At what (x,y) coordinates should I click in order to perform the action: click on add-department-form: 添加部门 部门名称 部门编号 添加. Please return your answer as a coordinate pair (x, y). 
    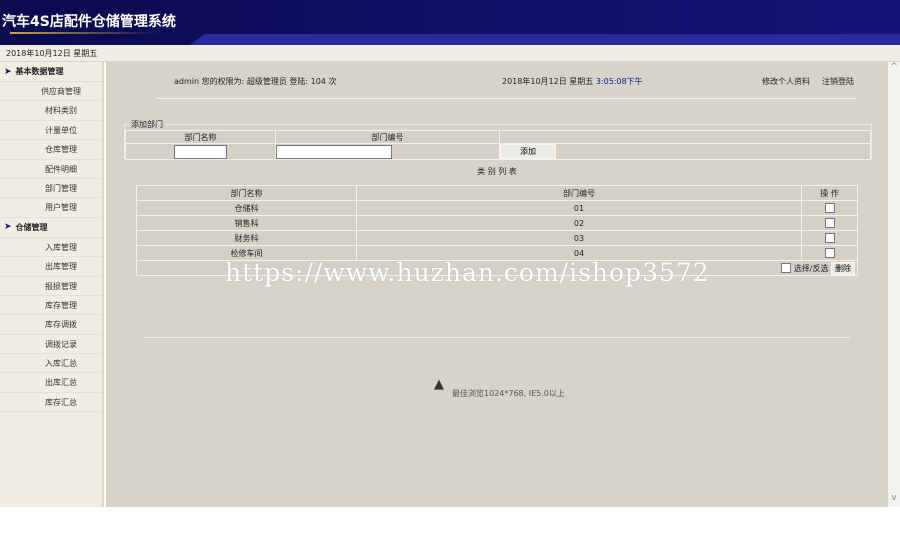
    Looking at the image, I should click on (498, 139).